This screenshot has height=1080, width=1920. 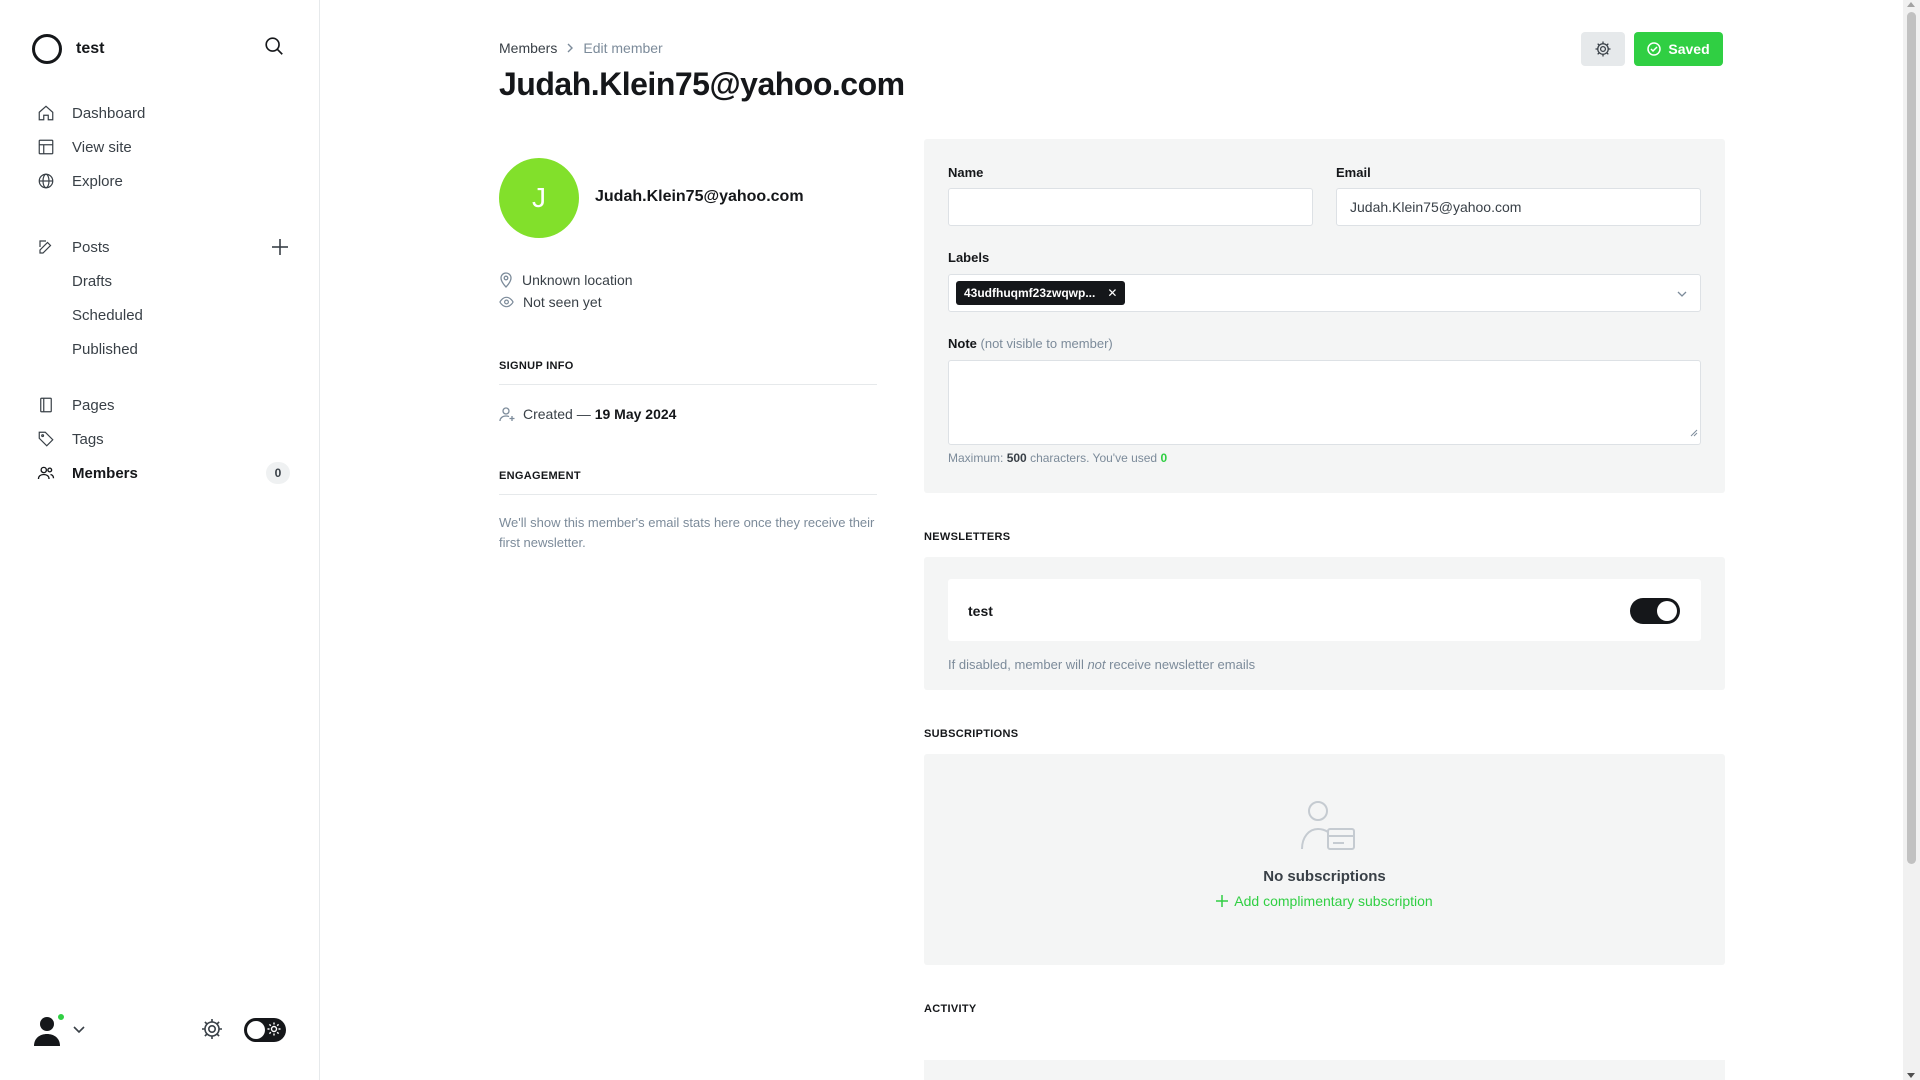 I want to click on scroll-up-arrow-icon, so click(x=1911, y=4).